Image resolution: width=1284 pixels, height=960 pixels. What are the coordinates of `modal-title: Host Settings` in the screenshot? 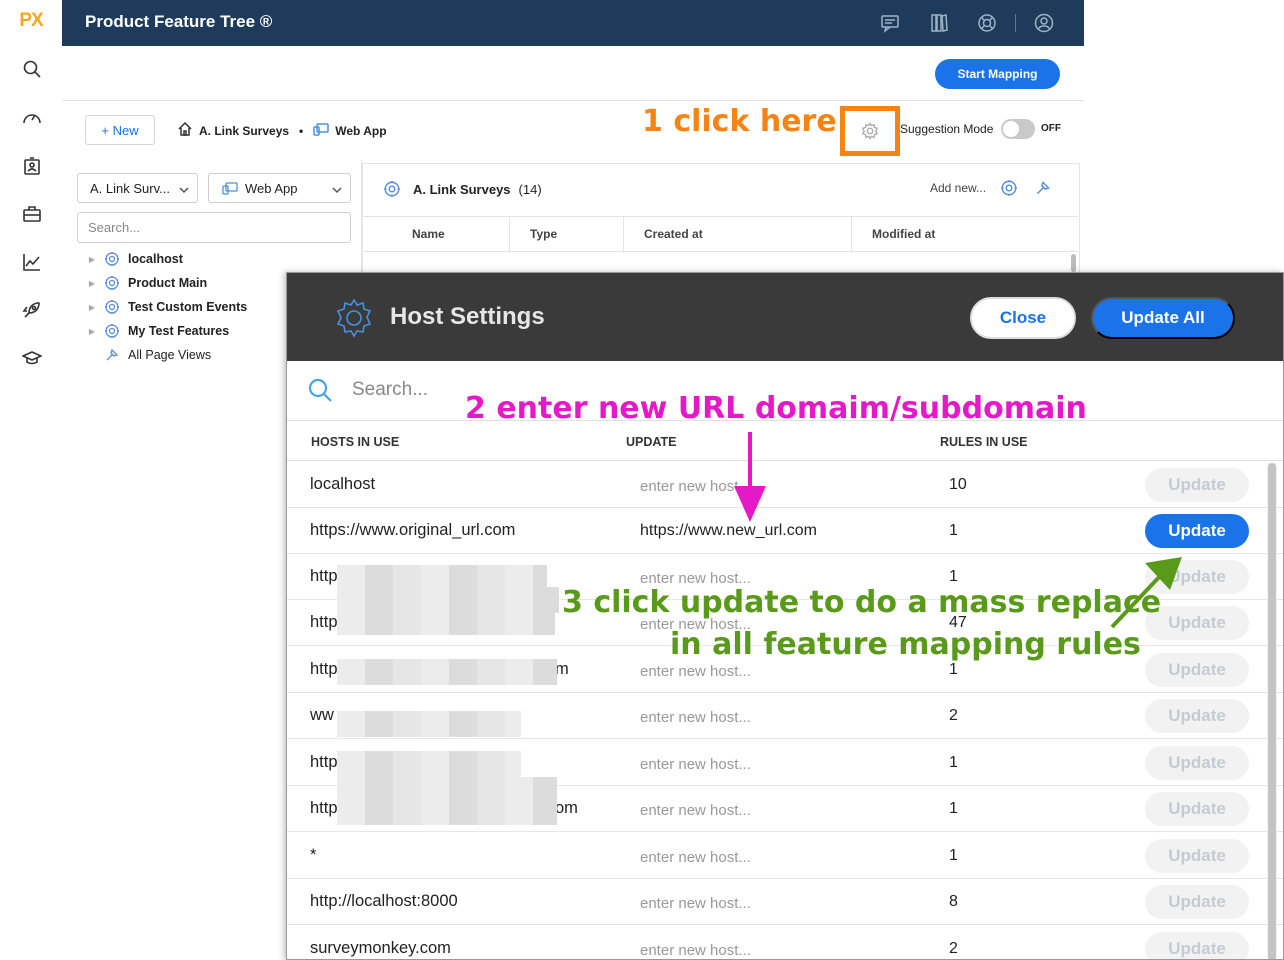 It's located at (467, 316).